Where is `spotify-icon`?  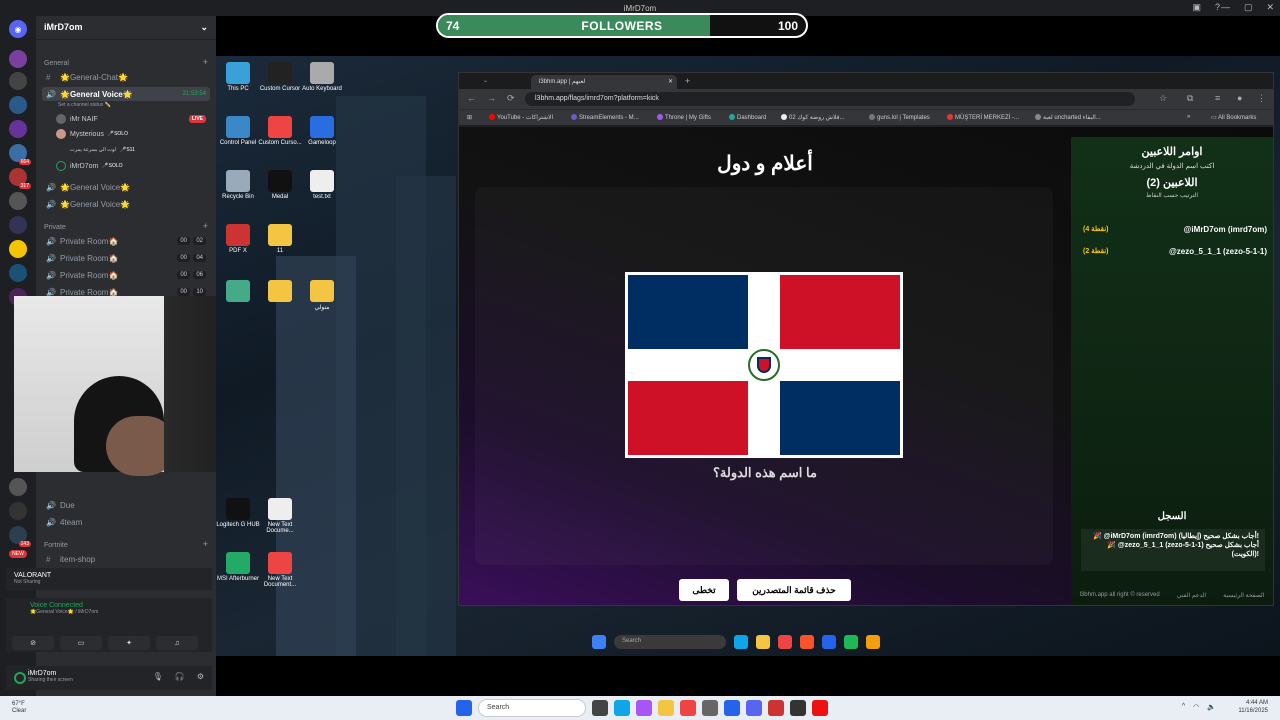 spotify-icon is located at coordinates (851, 642).